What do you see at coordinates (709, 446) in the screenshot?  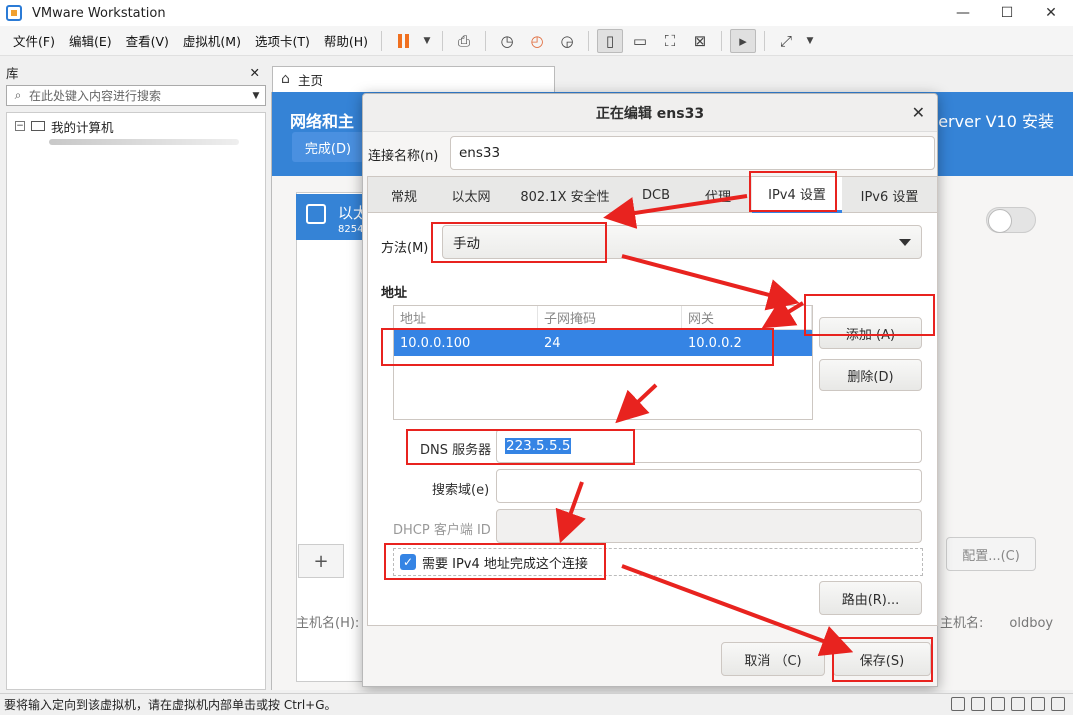 I see `dns-input: 223.5.5.5` at bounding box center [709, 446].